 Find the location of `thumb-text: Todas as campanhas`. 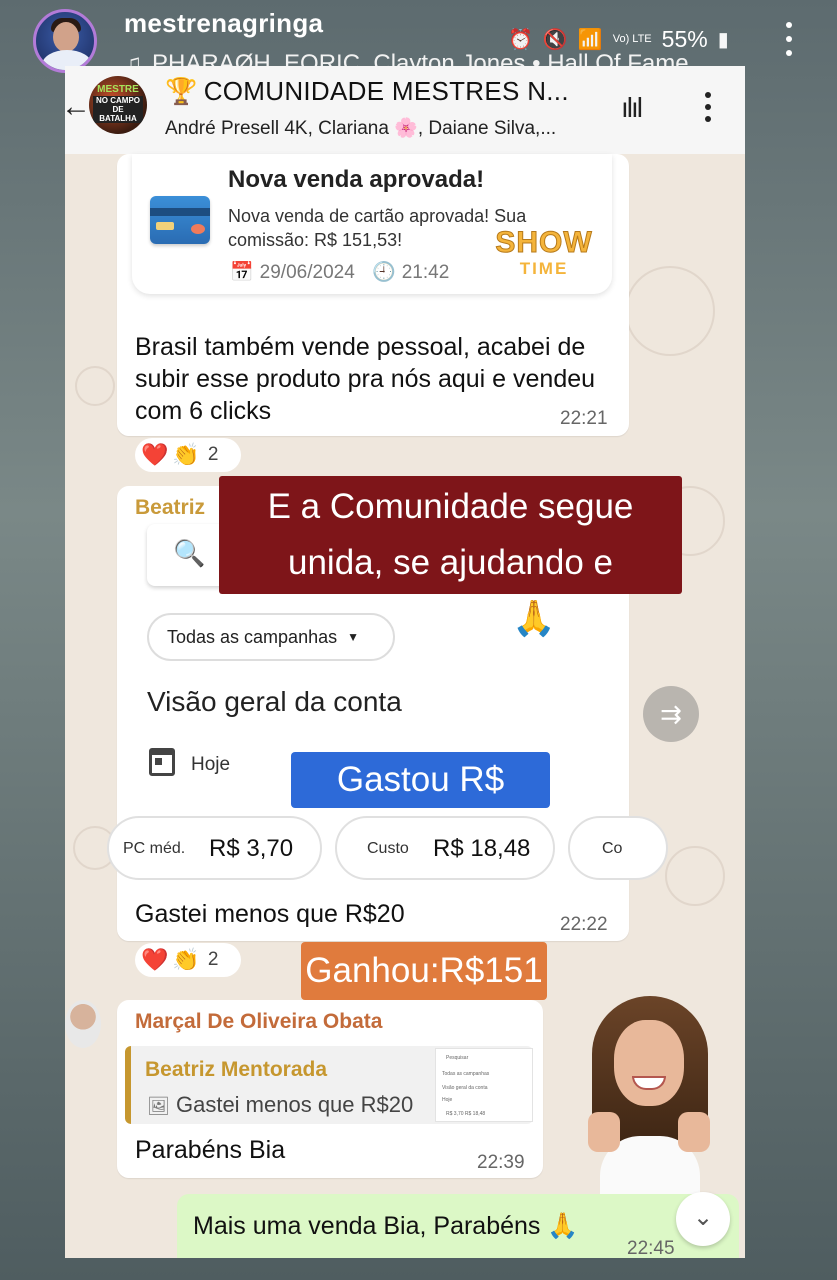

thumb-text: Todas as campanhas is located at coordinates (466, 1074).